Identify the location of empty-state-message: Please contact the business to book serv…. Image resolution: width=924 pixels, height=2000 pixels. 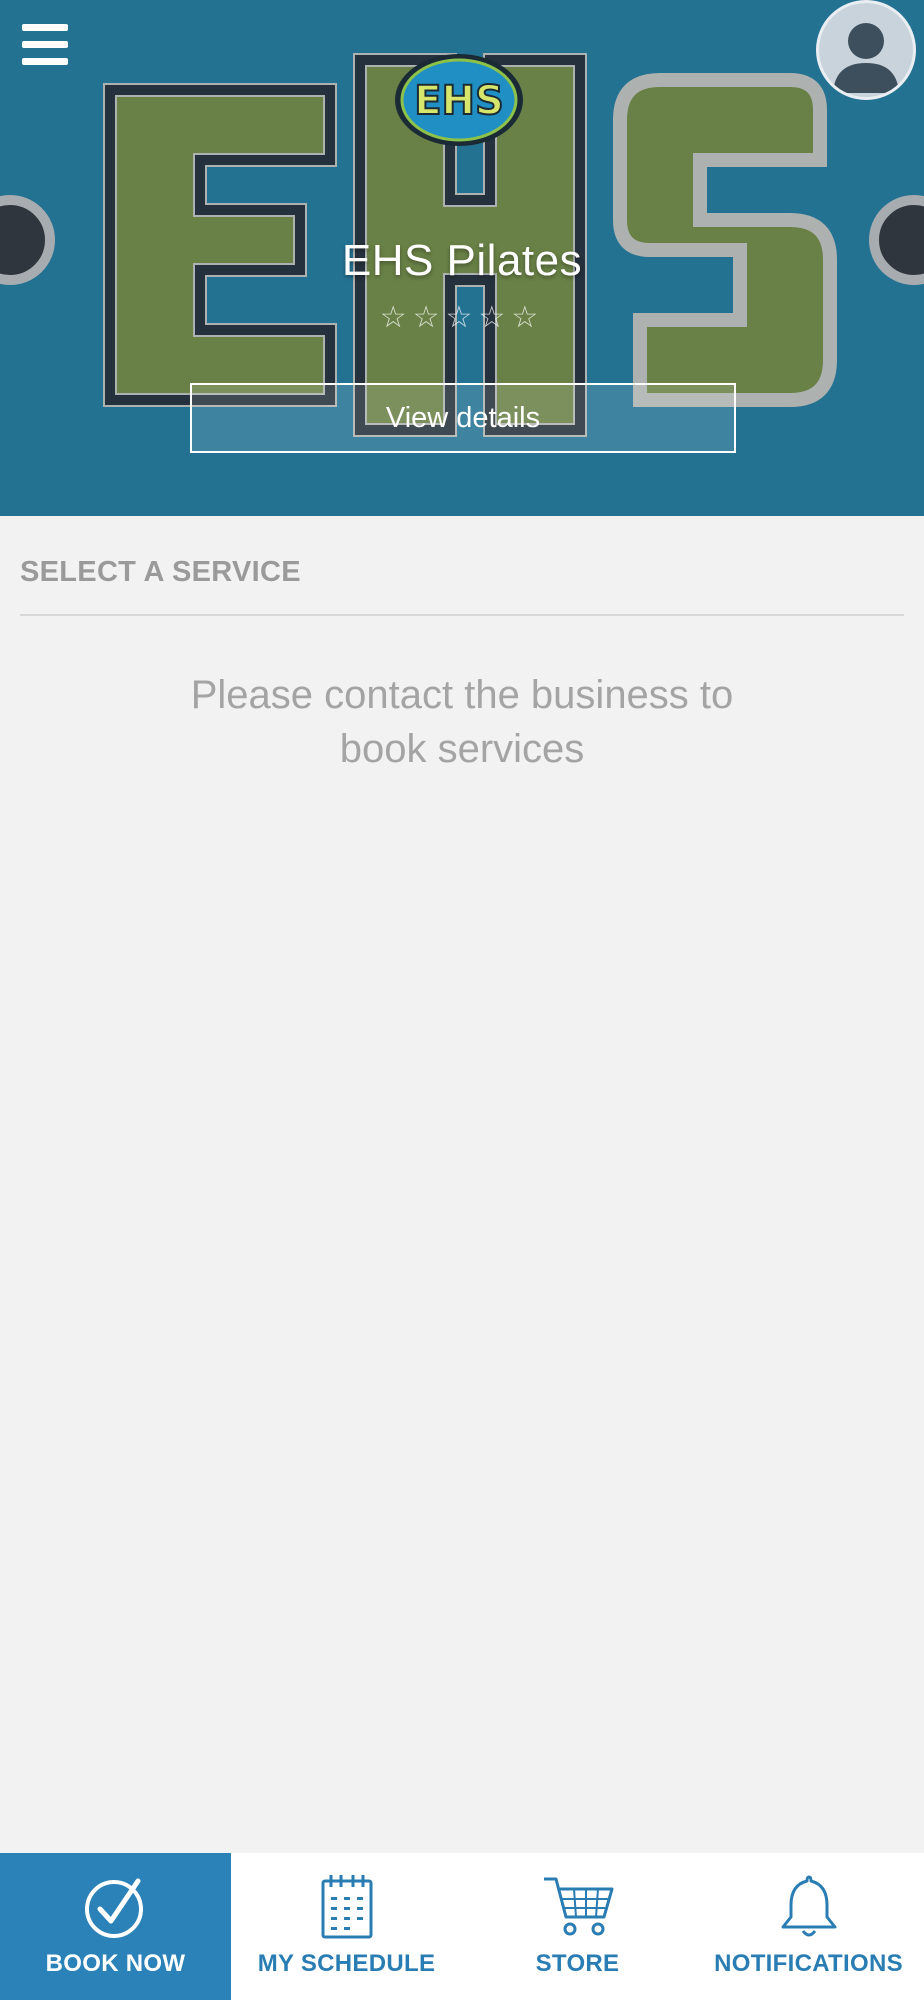
(462, 722).